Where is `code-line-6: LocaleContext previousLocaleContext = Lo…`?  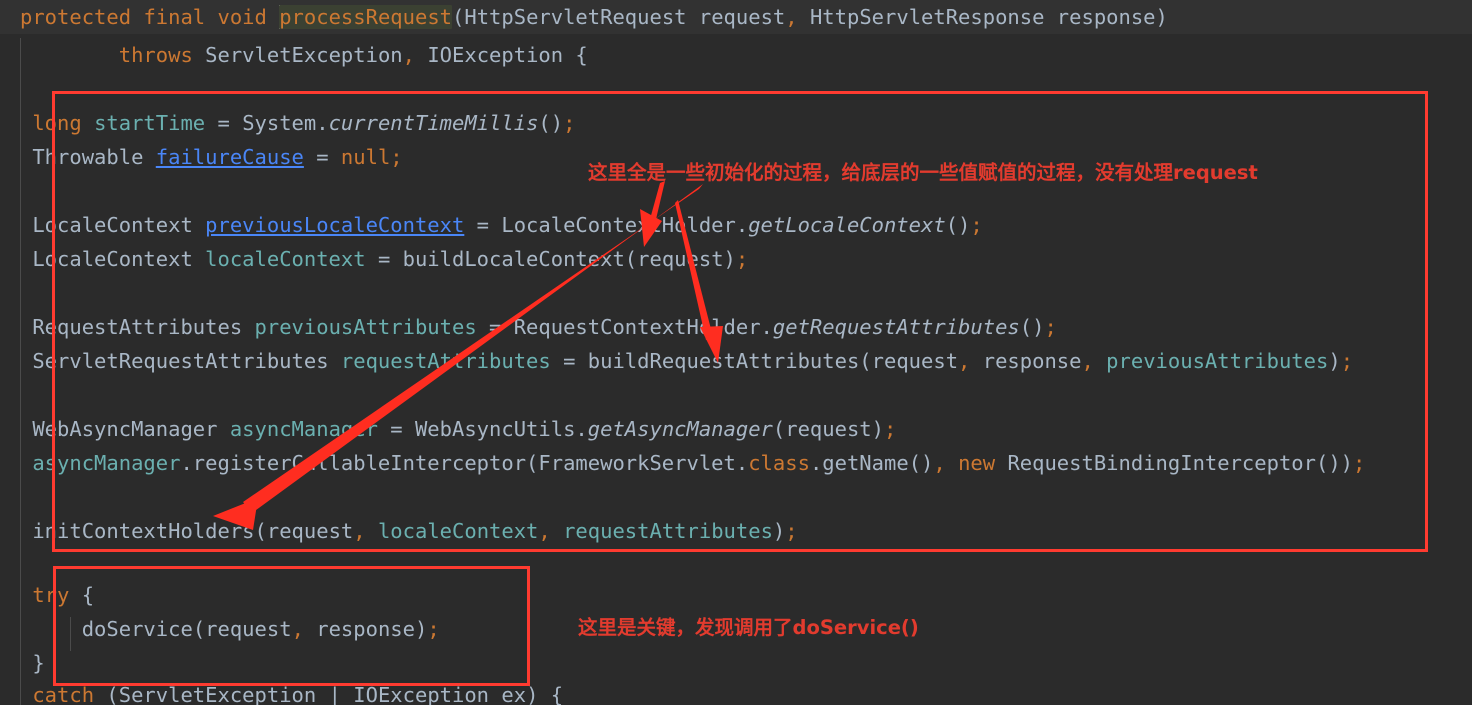 code-line-6: LocaleContext previousLocaleContext = Lo… is located at coordinates (736, 225).